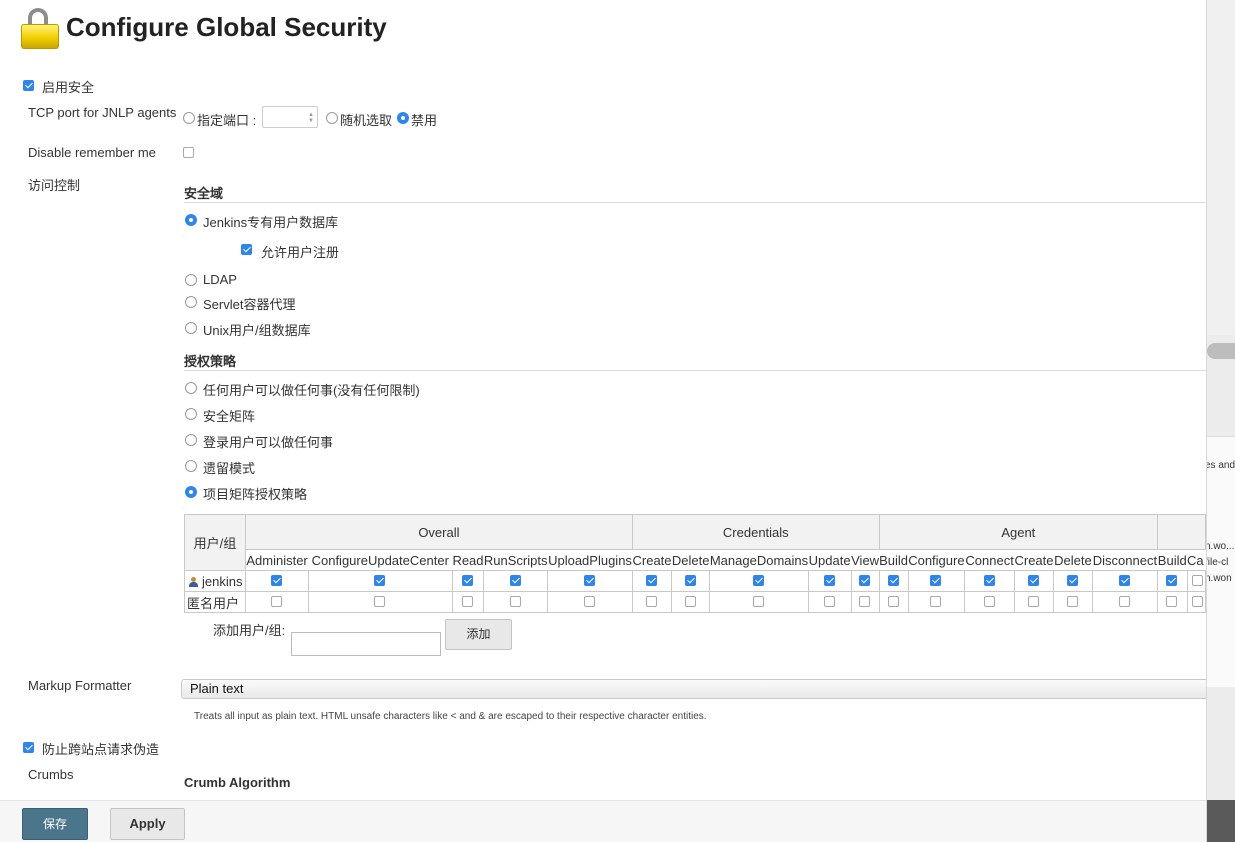  Describe the element at coordinates (249, 630) in the screenshot. I see `add-user-label: 添加用户/组:` at that location.